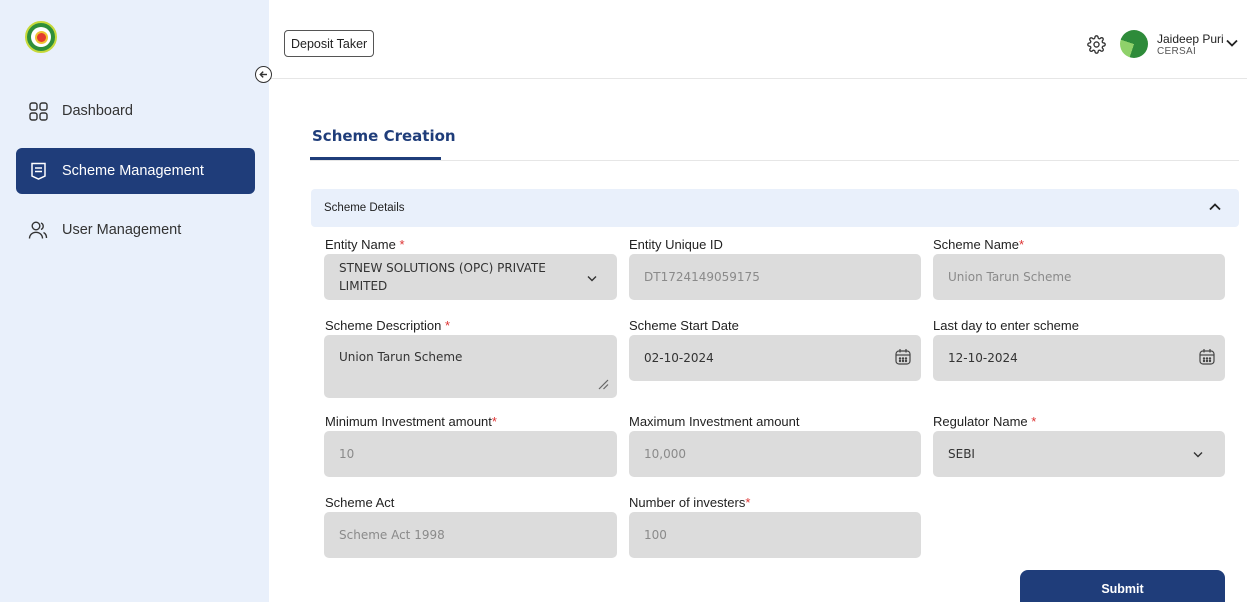  What do you see at coordinates (97, 111) in the screenshot?
I see `sidebar-item-label: Dashboard` at bounding box center [97, 111].